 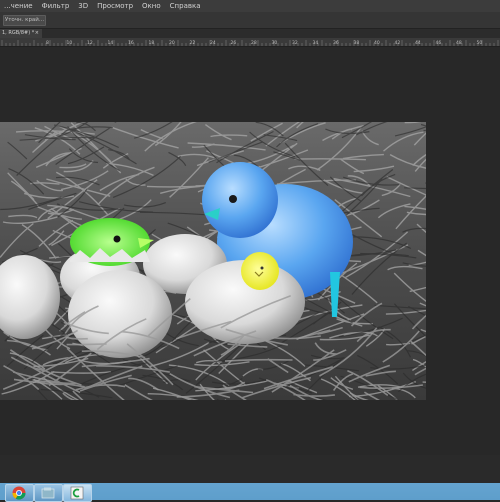 What do you see at coordinates (19, 6) in the screenshot?
I see `menu-image: ...чение` at bounding box center [19, 6].